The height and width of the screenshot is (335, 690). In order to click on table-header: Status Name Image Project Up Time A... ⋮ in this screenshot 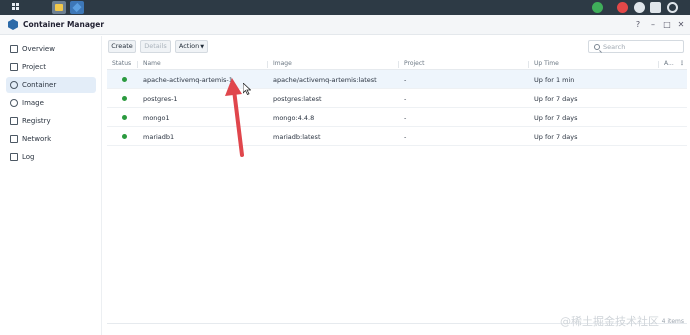, I will do `click(397, 64)`.